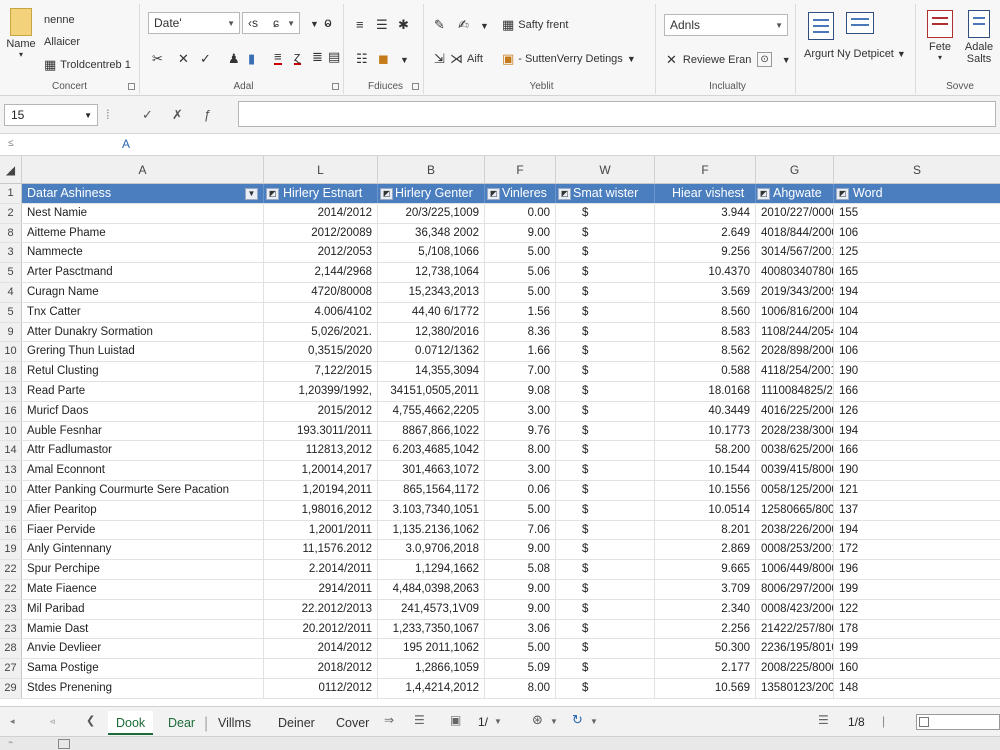 This screenshot has width=1000, height=750. Describe the element at coordinates (11, 143) in the screenshot. I see `collapse-icon: ≤` at that location.